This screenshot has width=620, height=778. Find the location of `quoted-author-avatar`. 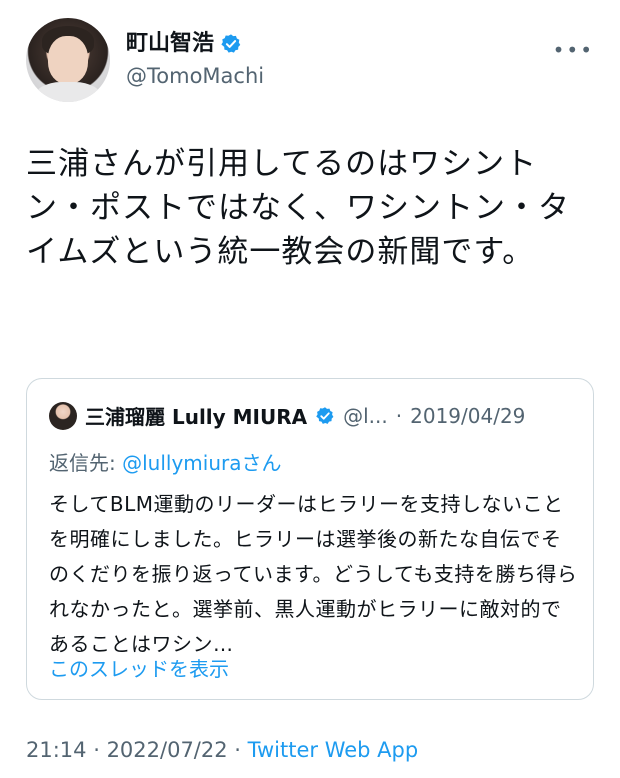

quoted-author-avatar is located at coordinates (63, 415).